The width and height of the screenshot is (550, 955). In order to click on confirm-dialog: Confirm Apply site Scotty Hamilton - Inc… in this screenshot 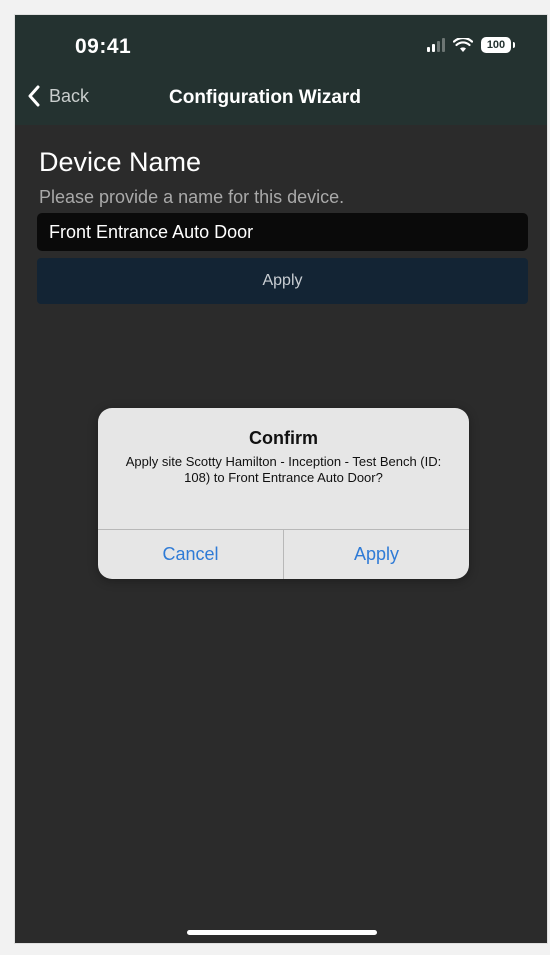, I will do `click(283, 493)`.